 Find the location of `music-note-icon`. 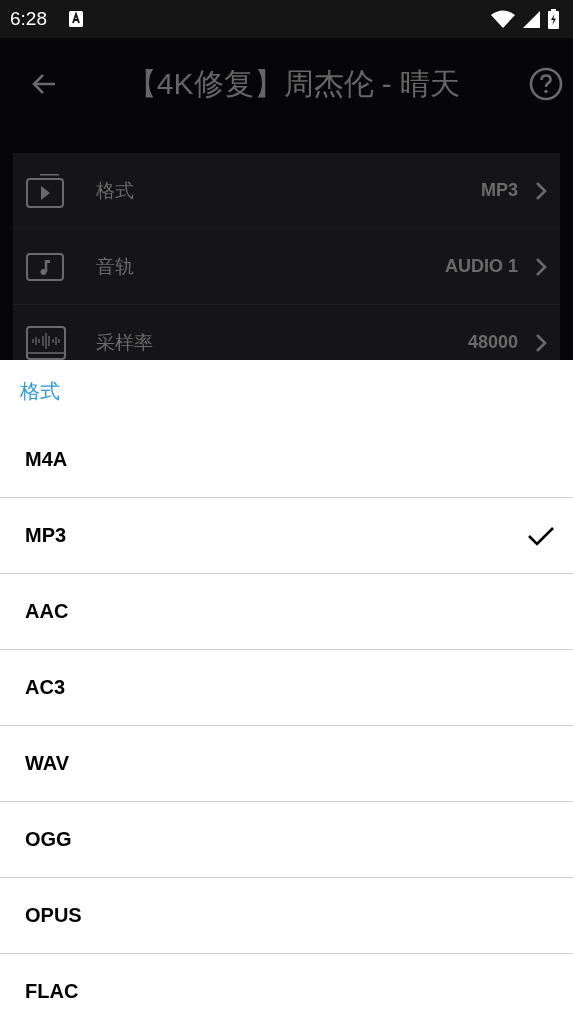

music-note-icon is located at coordinates (45, 266).